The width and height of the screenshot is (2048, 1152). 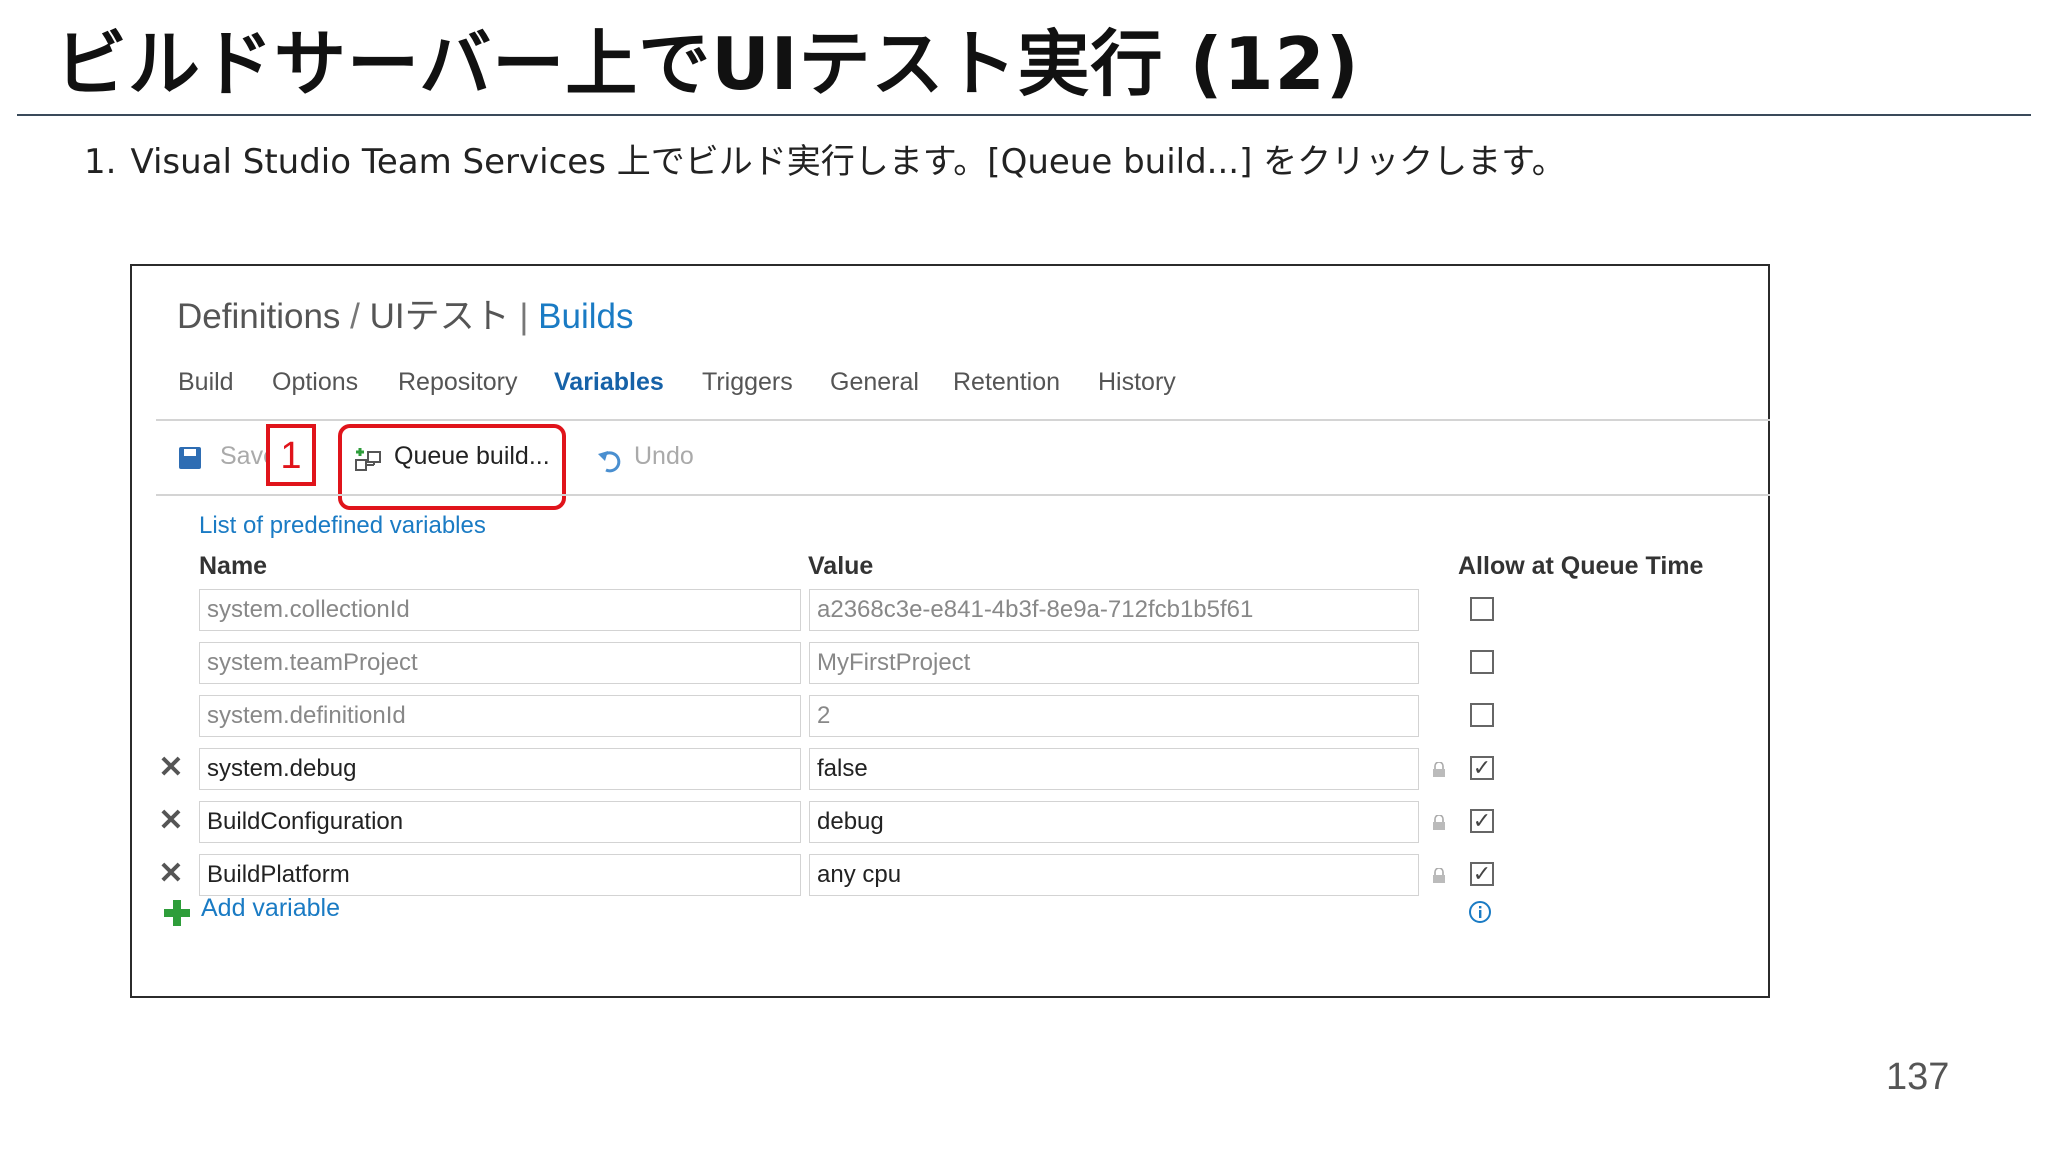 I want to click on callout-step-number: 1, so click(x=291, y=455).